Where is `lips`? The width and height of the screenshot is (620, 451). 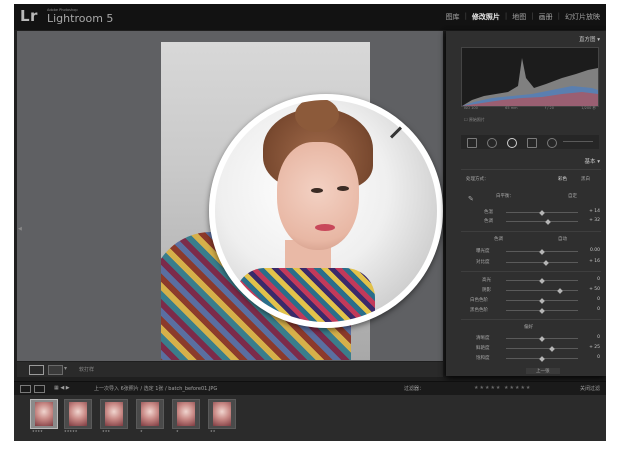 lips is located at coordinates (325, 227).